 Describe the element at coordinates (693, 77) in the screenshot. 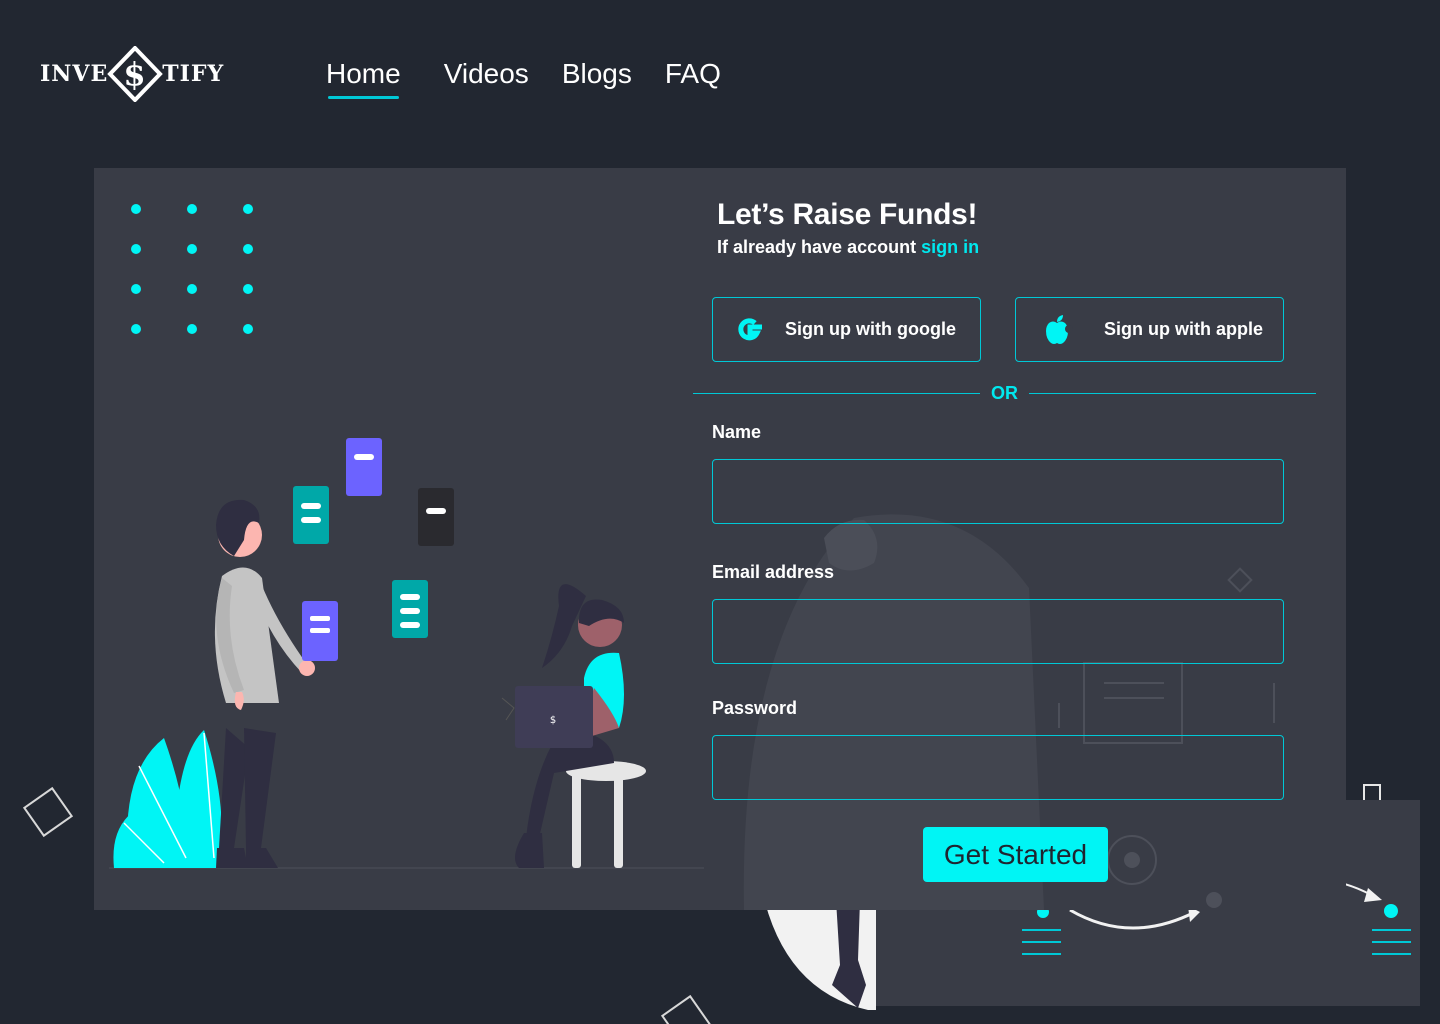

I see `nav-faq: FAQ` at that location.